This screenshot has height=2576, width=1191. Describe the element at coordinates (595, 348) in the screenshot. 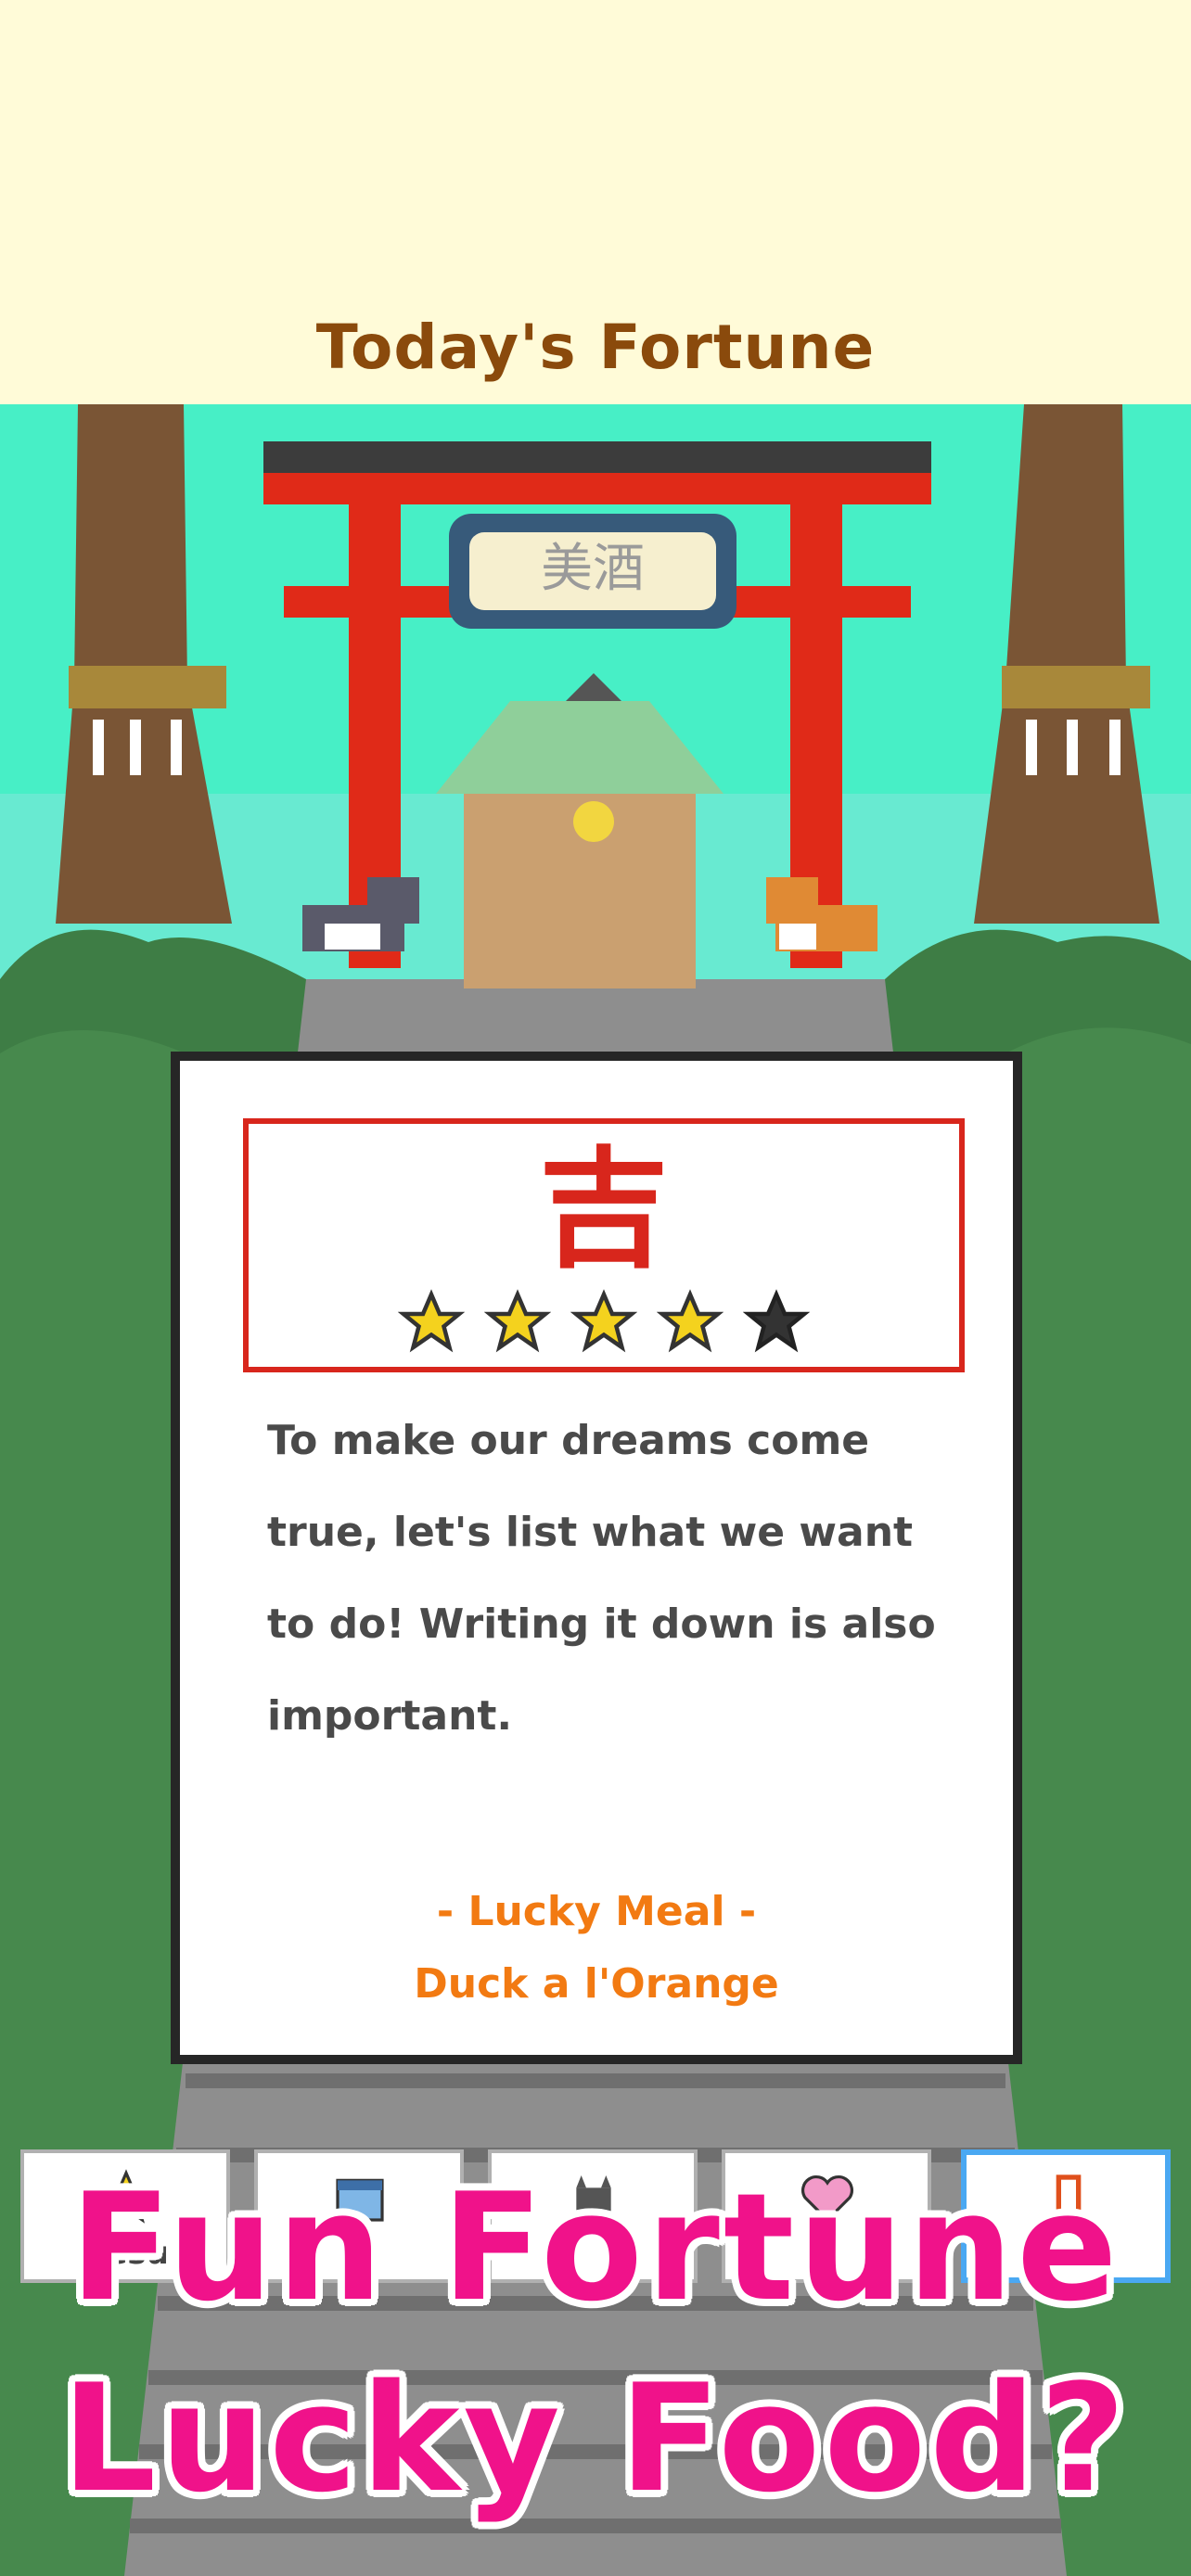

I see `page-title: Today's Fortune` at that location.